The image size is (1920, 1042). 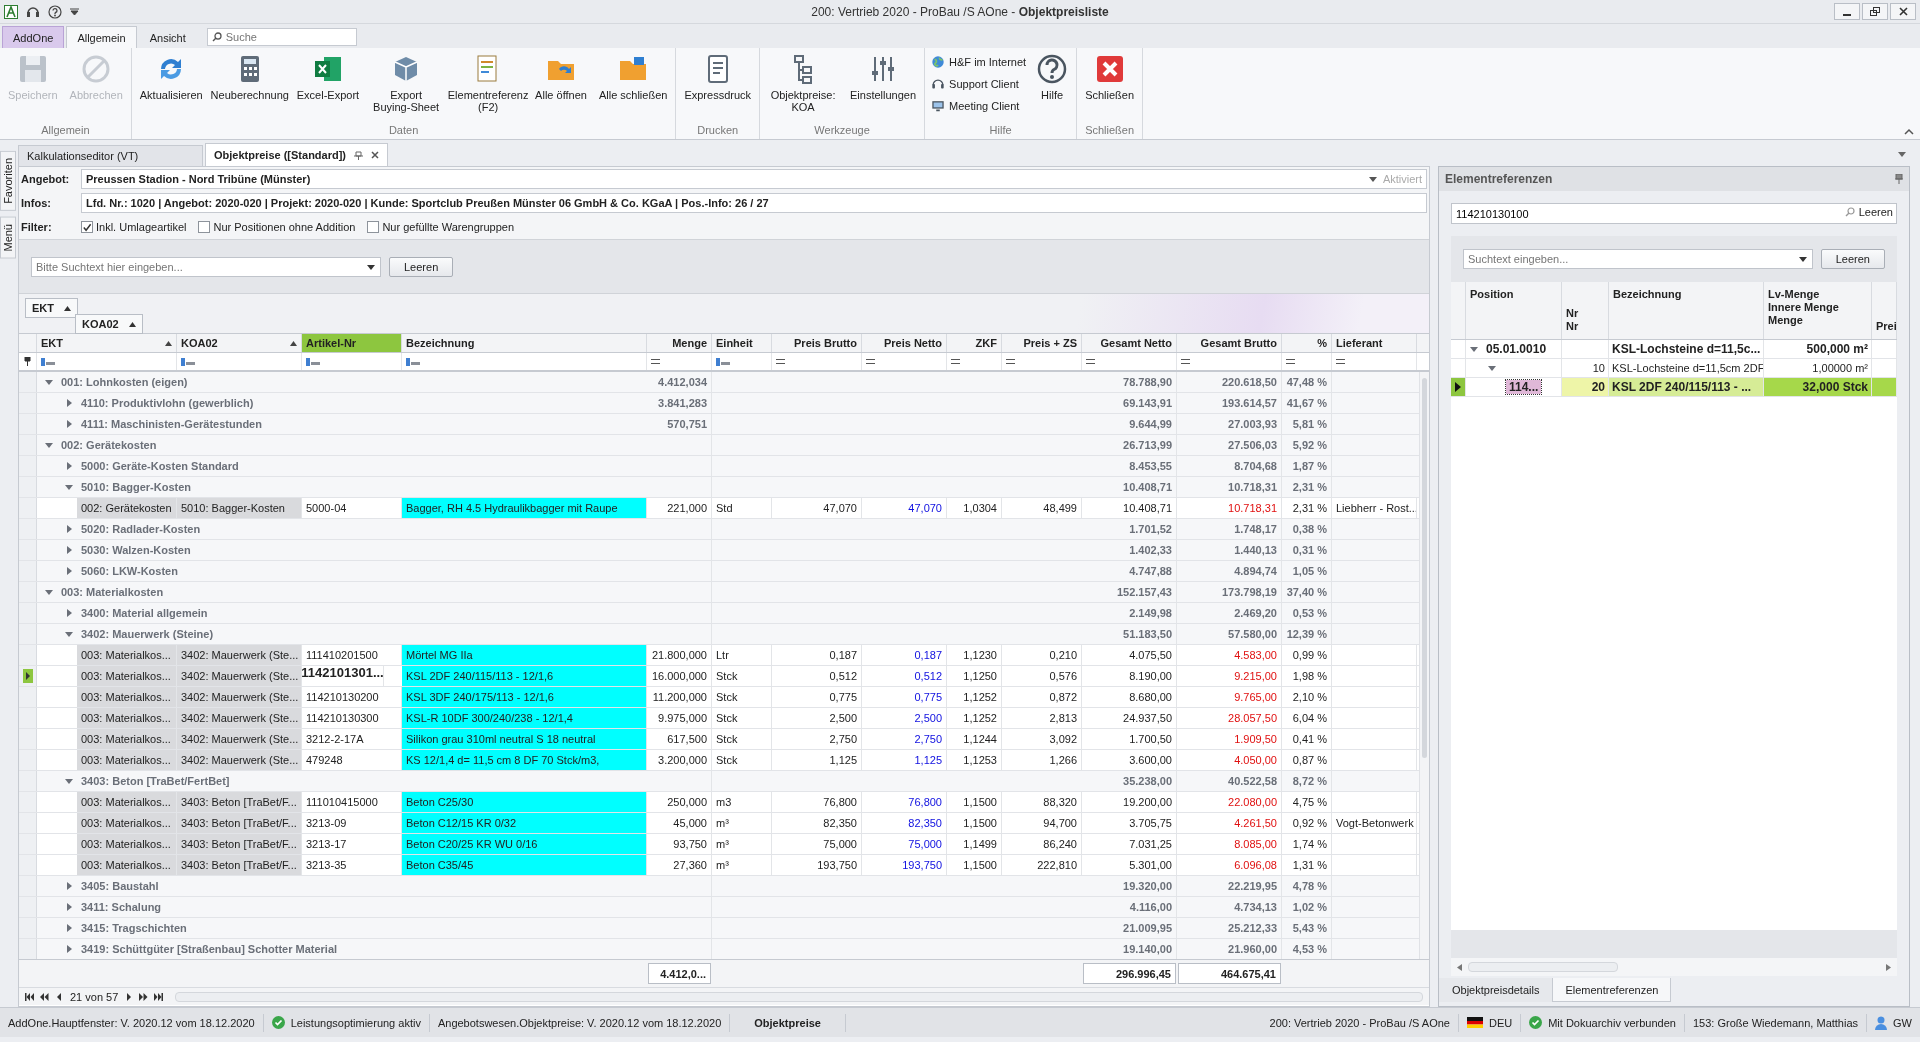 What do you see at coordinates (44, 996) in the screenshot?
I see `previous-page-icon` at bounding box center [44, 996].